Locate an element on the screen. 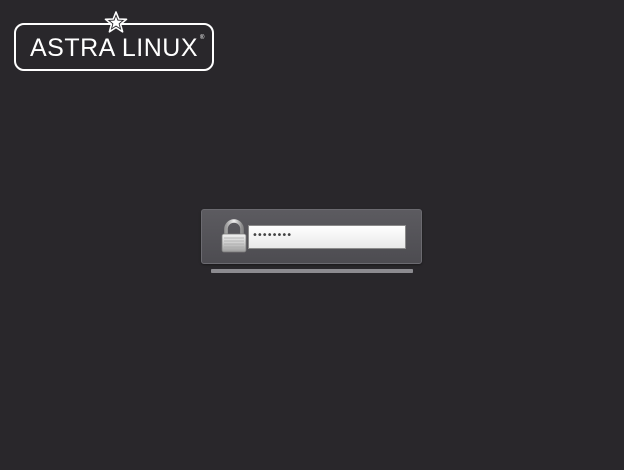 This screenshot has width=624, height=470. progress-fill is located at coordinates (312, 271).